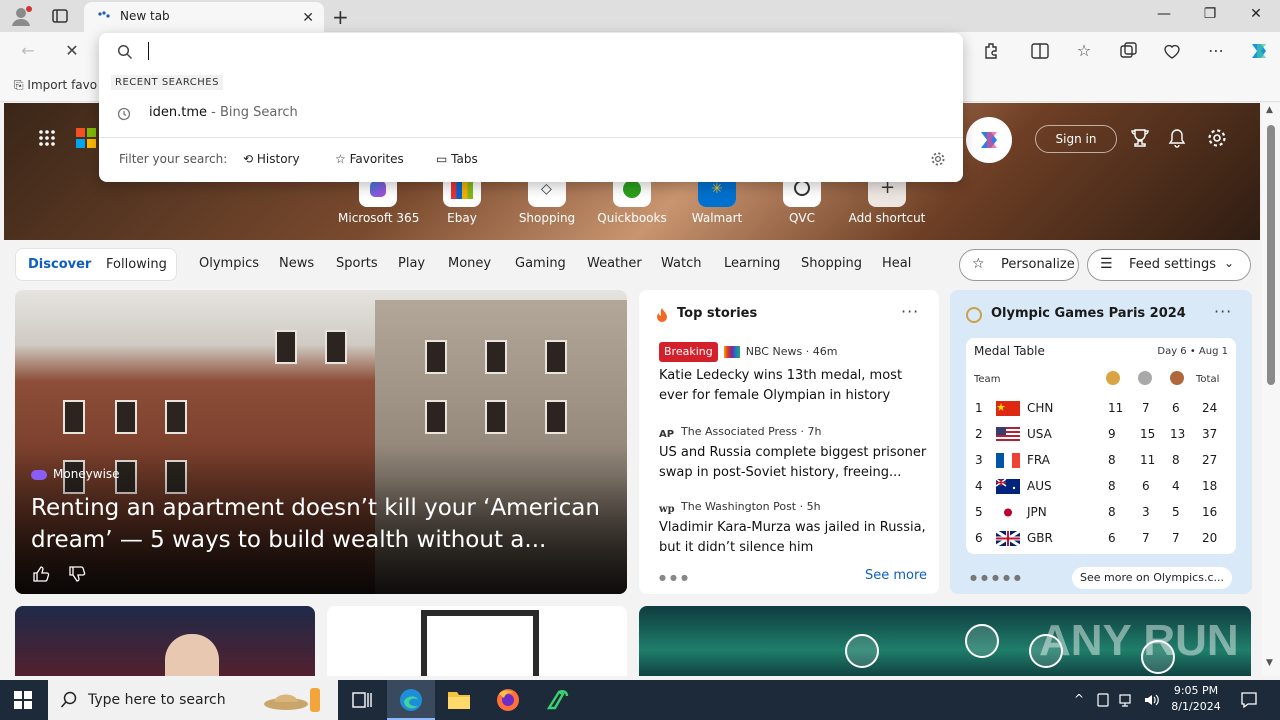  Describe the element at coordinates (124, 114) in the screenshot. I see `history-clock-icon` at that location.